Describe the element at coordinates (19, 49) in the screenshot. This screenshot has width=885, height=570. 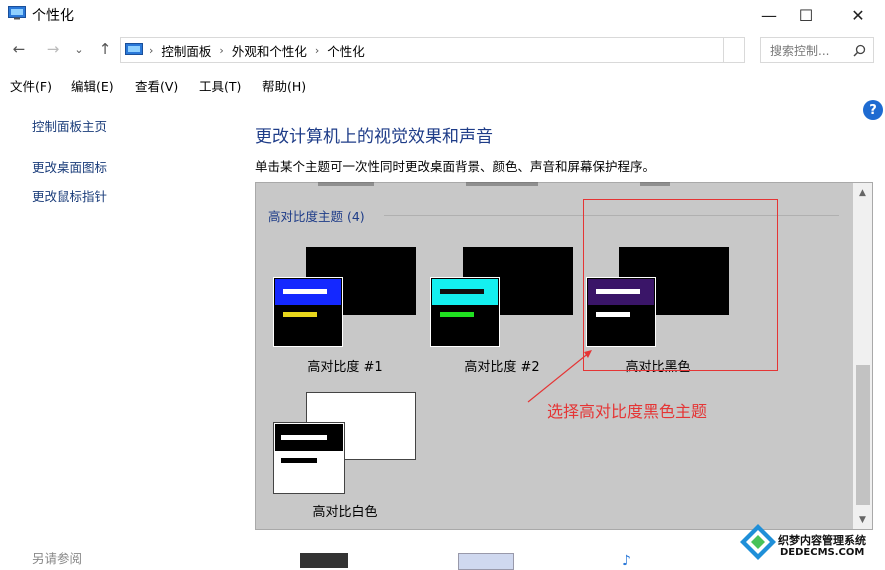
I see `back-arrow-icon: ←` at that location.